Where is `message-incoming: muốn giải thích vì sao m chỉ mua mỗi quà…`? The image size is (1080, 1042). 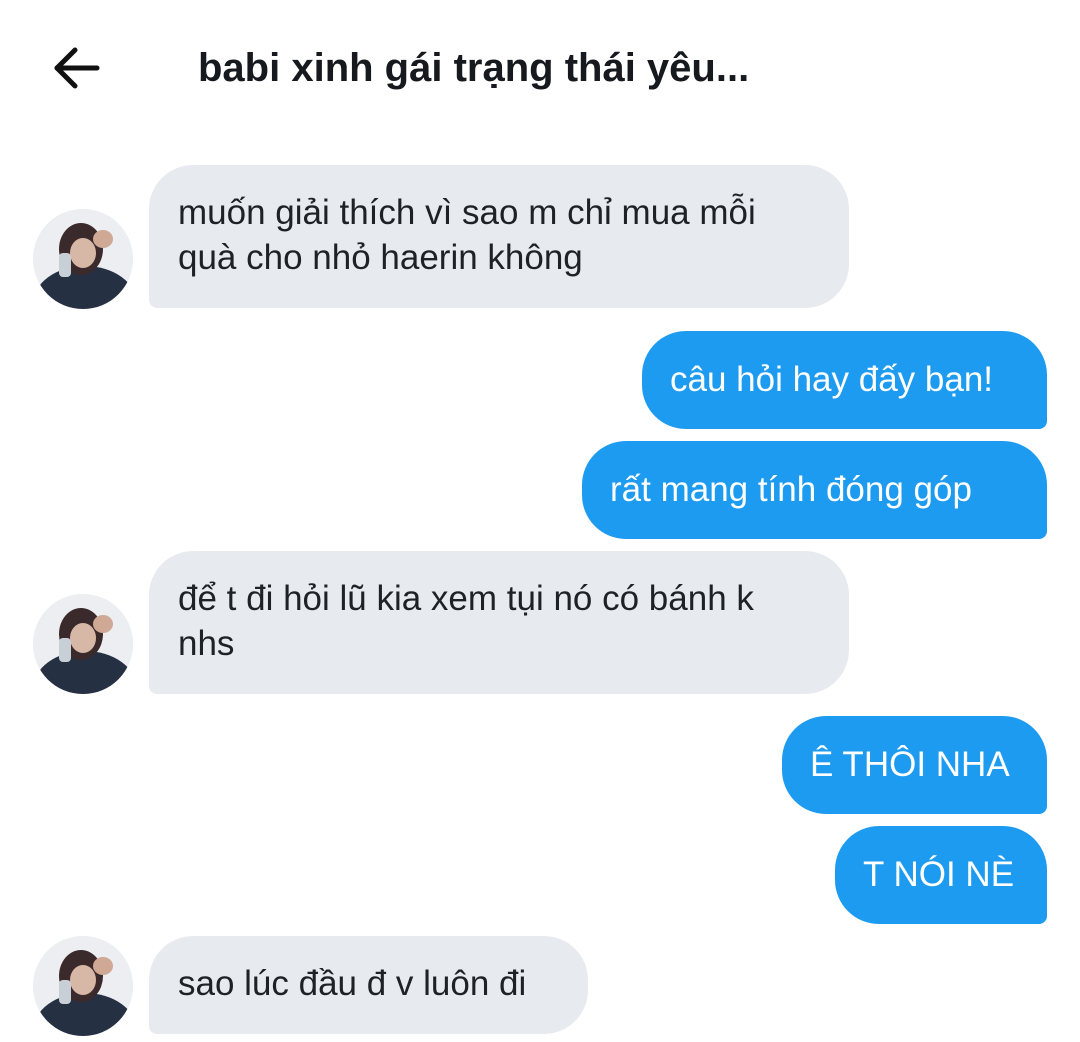
message-incoming: muốn giải thích vì sao m chỉ mua mỗi quà… is located at coordinates (499, 236).